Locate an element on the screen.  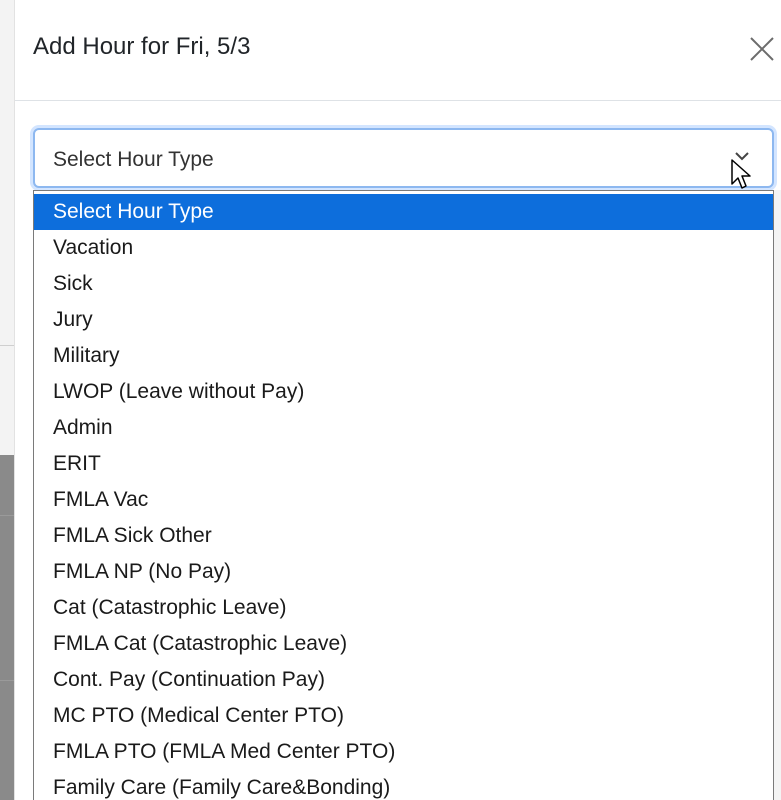
option-item: Vacation is located at coordinates (403, 248).